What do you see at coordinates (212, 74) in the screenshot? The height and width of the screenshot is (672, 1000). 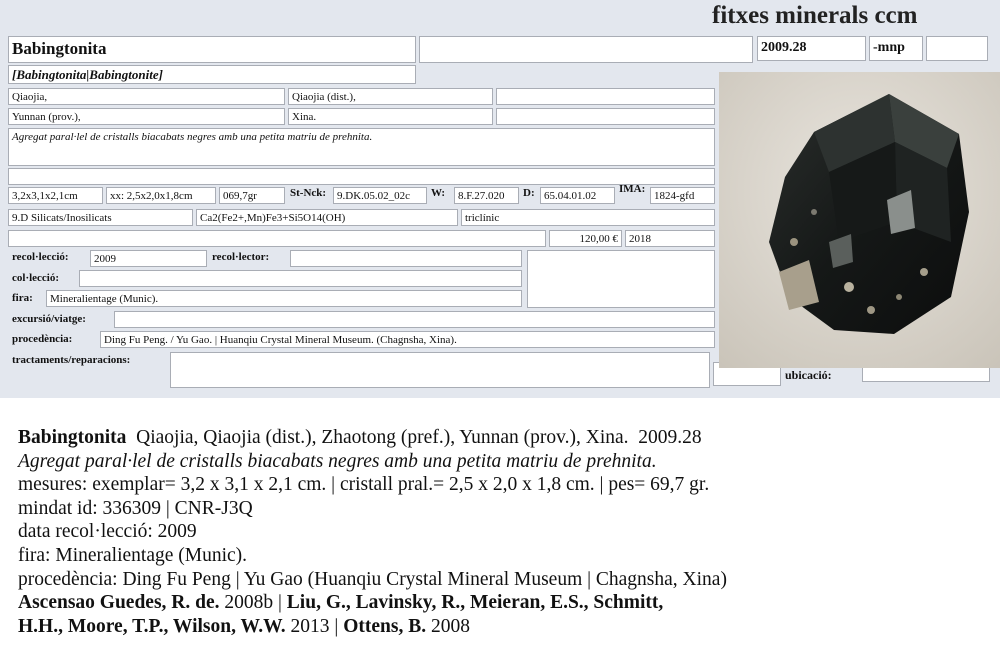 I see `synonyms-field: [Babingtonita|Babingtonite]` at bounding box center [212, 74].